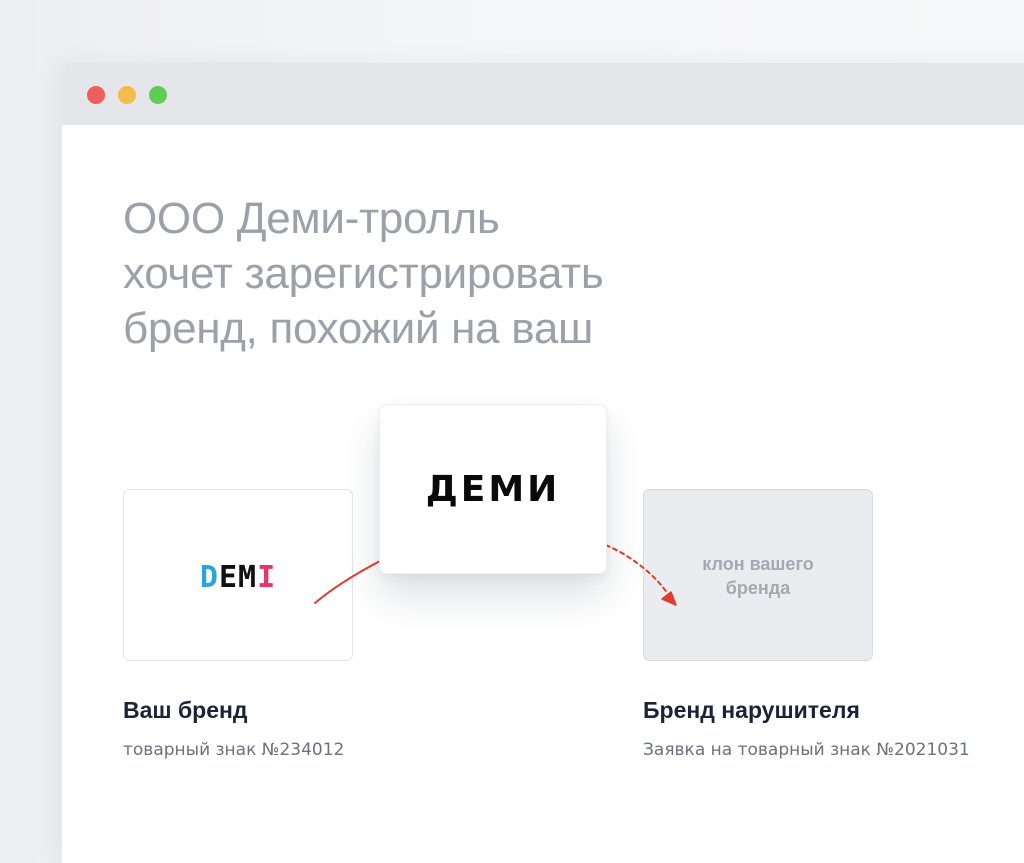  I want to click on your-brand-trademark-number: товарный знак №234012, so click(234, 750).